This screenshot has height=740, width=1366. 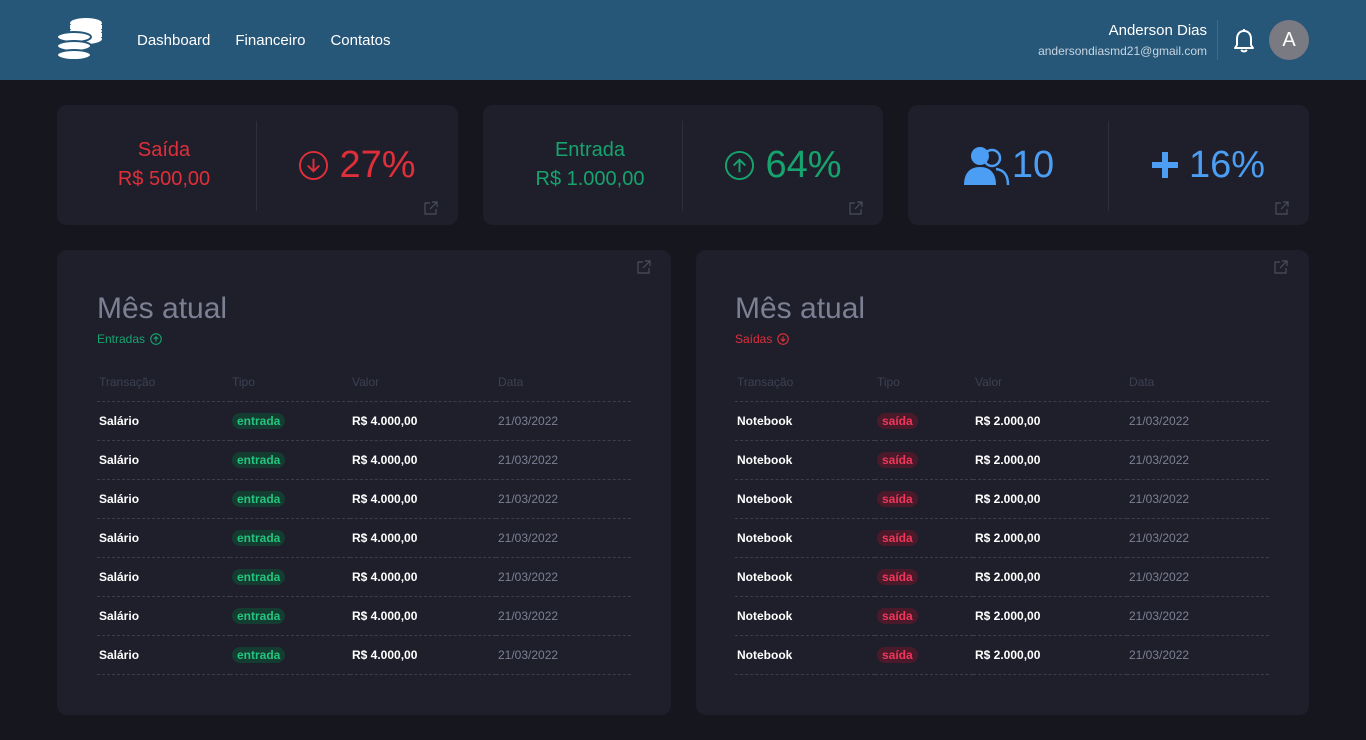 What do you see at coordinates (173, 40) in the screenshot?
I see `nav-dashboard: Dashboard` at bounding box center [173, 40].